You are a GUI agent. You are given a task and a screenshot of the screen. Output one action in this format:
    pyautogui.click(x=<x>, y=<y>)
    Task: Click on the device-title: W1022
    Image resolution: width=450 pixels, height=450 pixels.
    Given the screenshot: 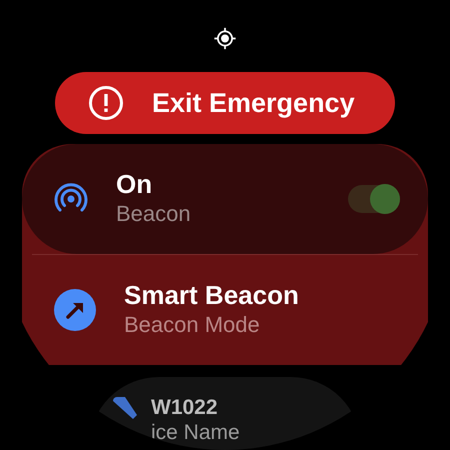 What is the action you would take?
    pyautogui.click(x=185, y=407)
    